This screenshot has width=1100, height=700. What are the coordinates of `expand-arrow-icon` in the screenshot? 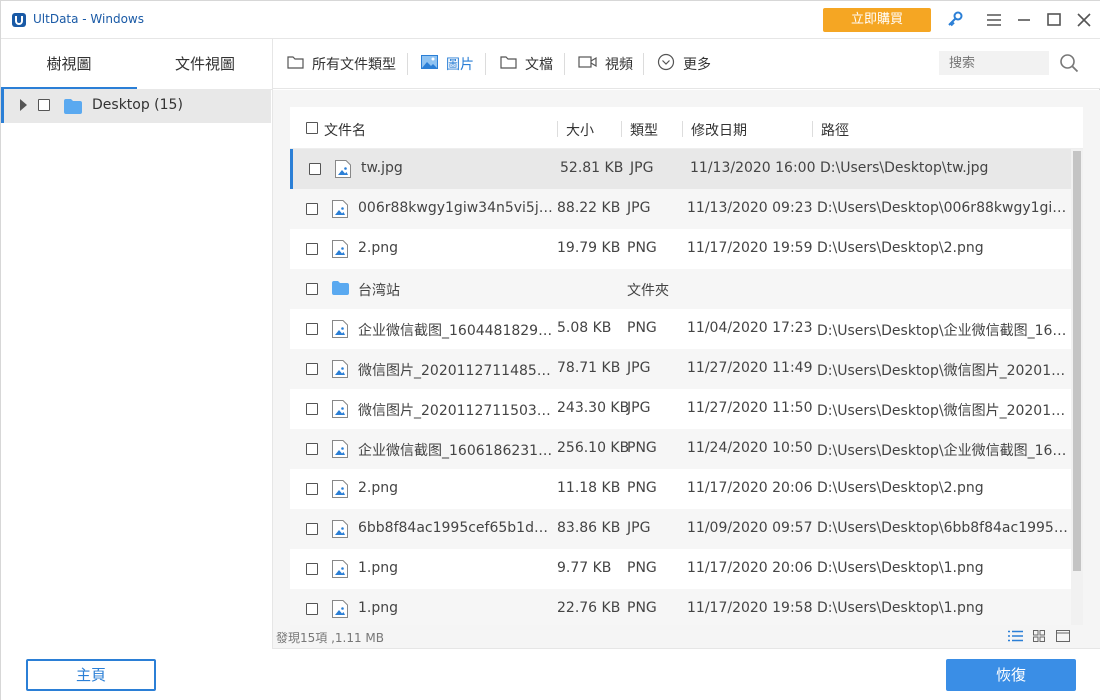 It's located at (23, 105).